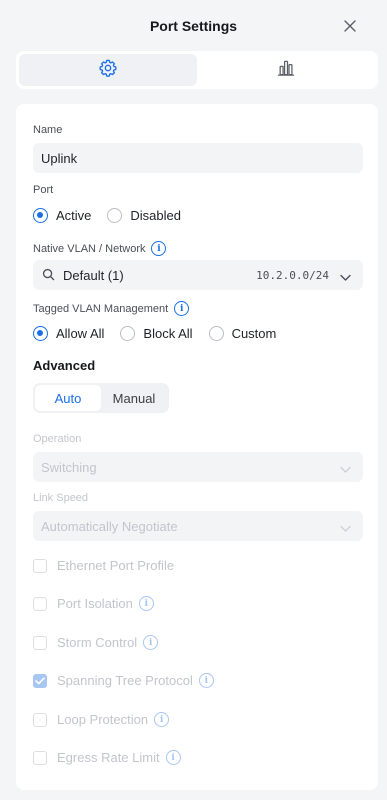 Image resolution: width=387 pixels, height=800 pixels. I want to click on port-active-label: Active, so click(74, 215).